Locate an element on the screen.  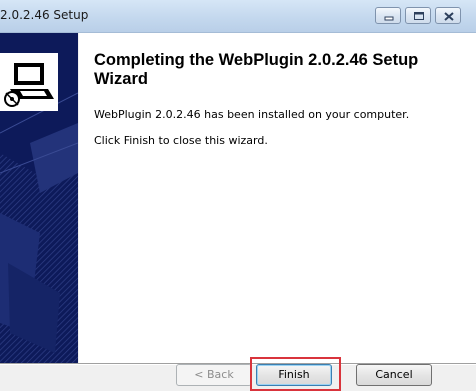
close-button is located at coordinates (448, 15).